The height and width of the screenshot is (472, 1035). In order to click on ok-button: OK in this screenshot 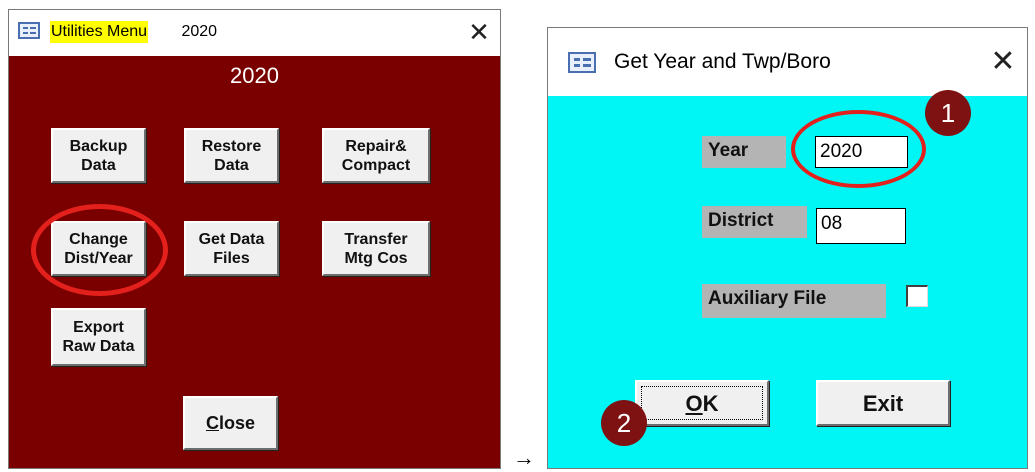, I will do `click(702, 403)`.